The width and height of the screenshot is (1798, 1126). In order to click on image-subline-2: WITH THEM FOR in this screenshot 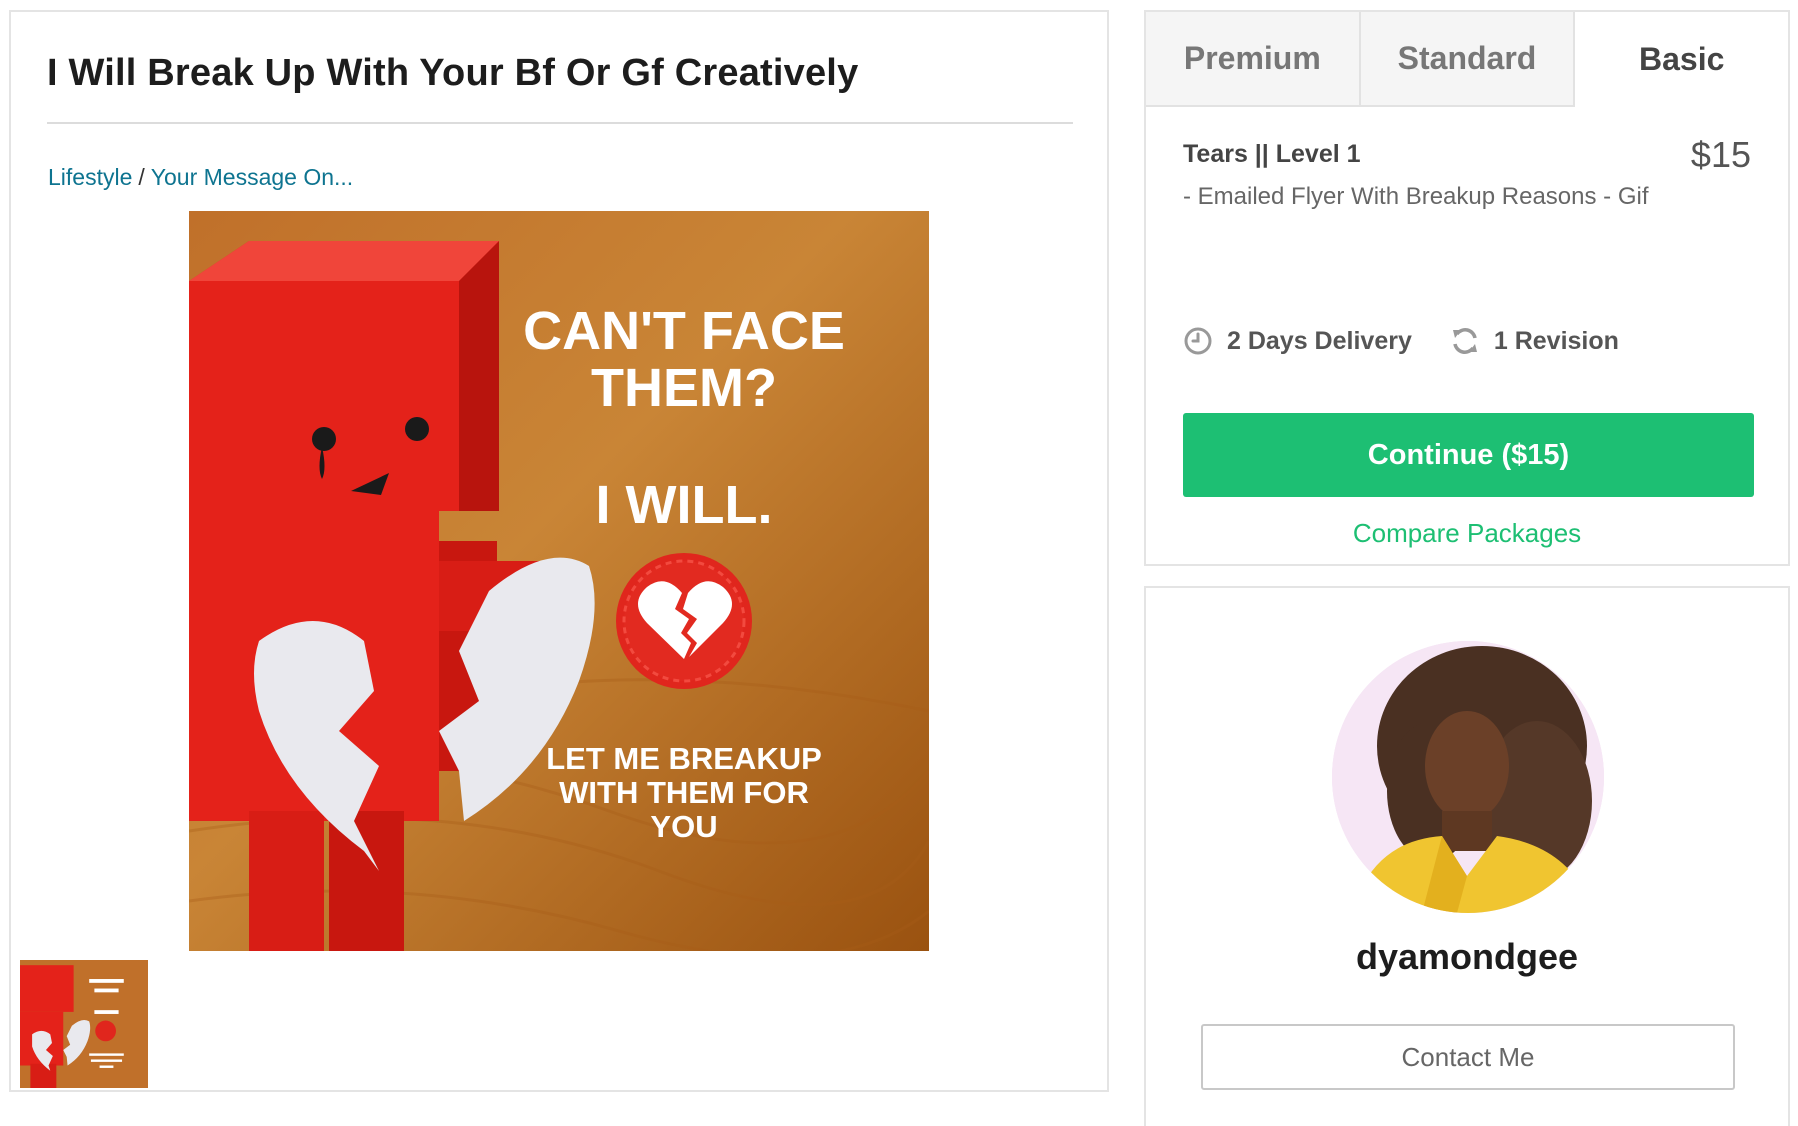, I will do `click(684, 792)`.